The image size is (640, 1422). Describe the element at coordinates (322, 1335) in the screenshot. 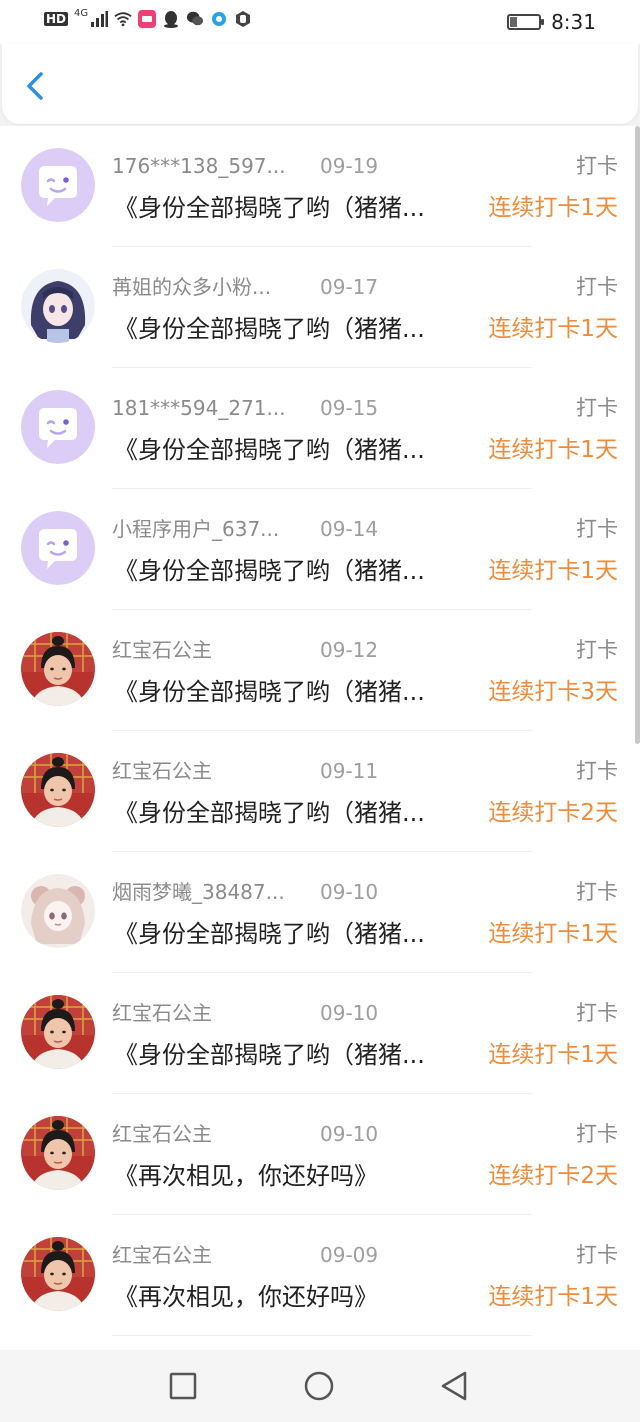

I see `divider` at that location.